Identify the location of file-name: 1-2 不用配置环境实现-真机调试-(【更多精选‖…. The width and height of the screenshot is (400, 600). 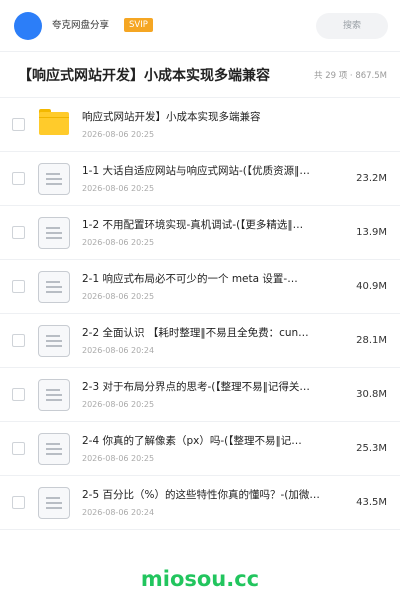
(207, 225).